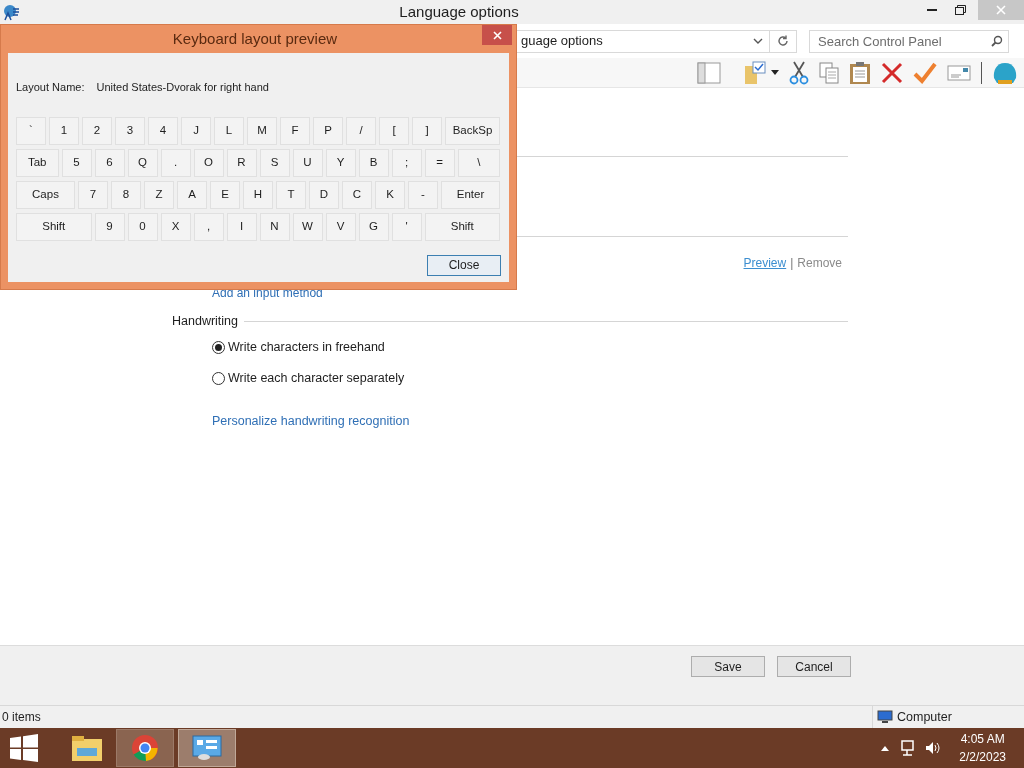  I want to click on folder-icon, so click(87, 748).